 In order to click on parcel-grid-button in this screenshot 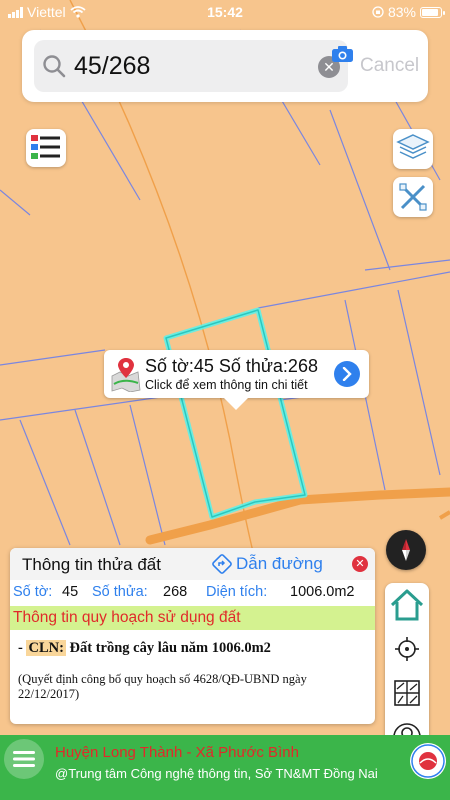, I will do `click(407, 693)`.